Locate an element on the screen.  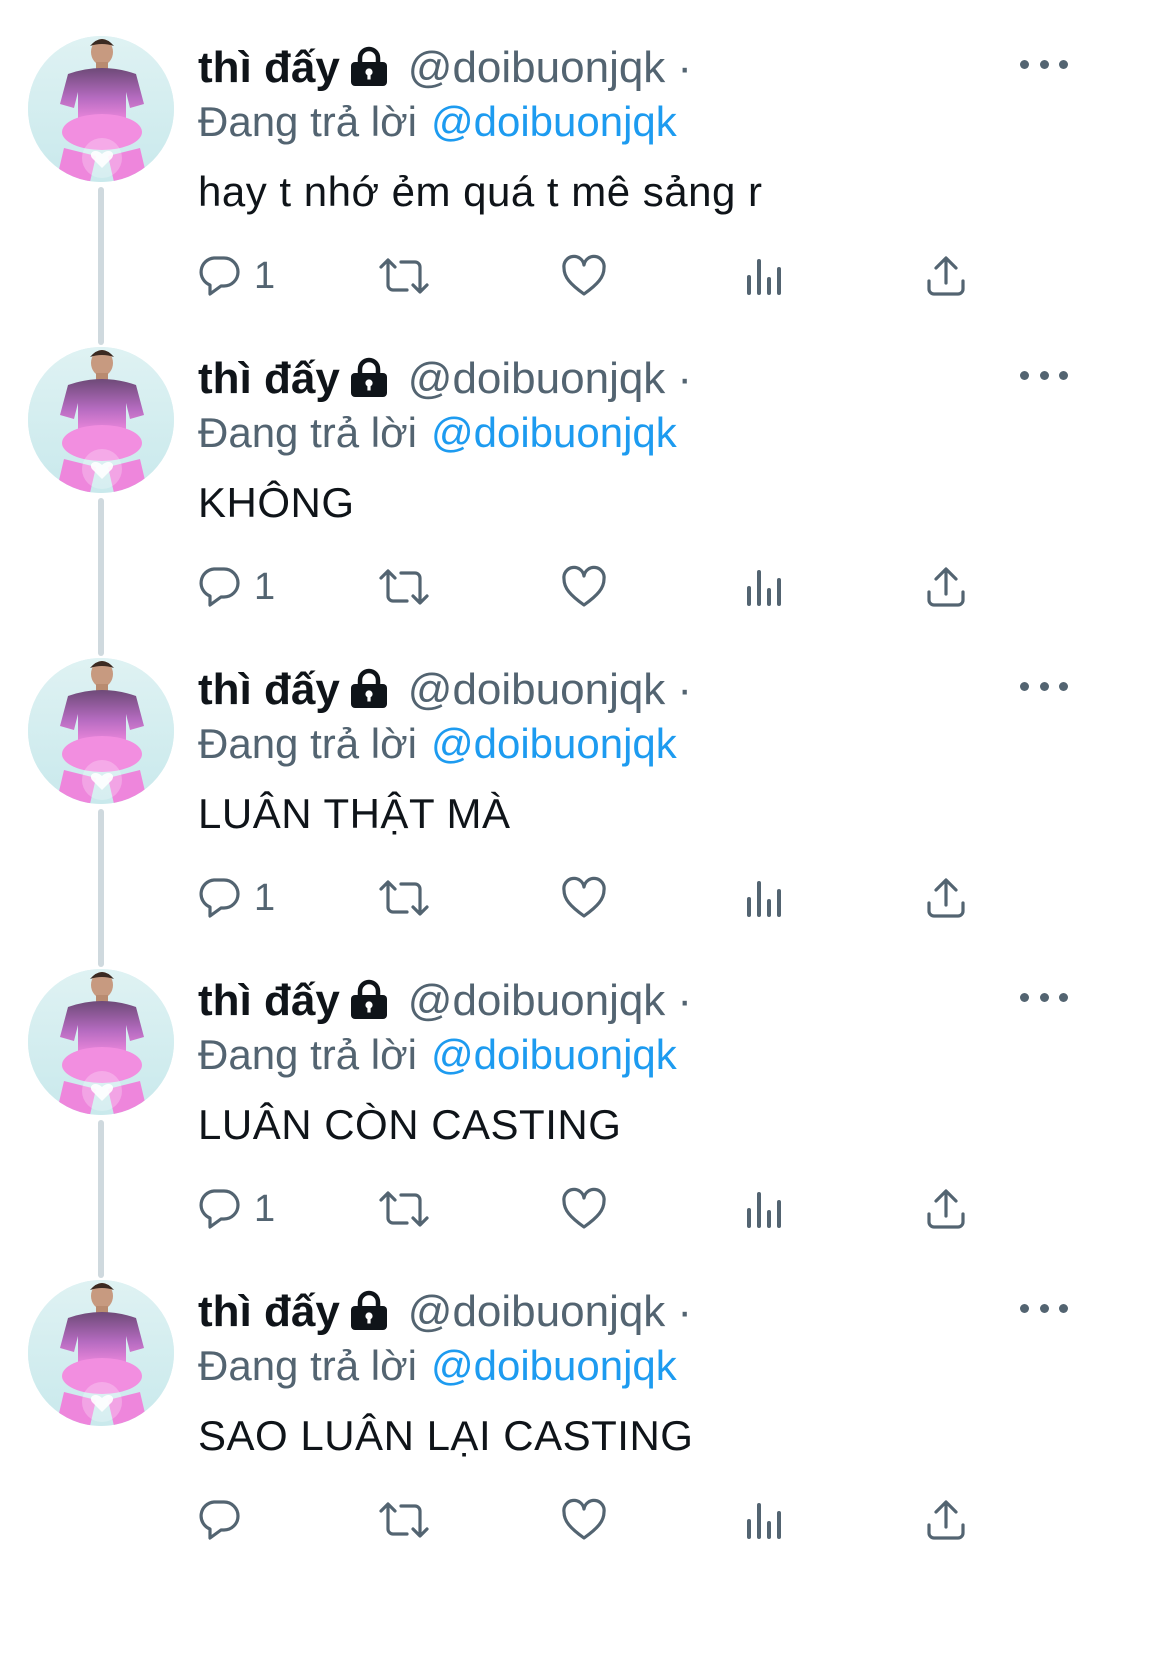
tweet-actions is located at coordinates (596, 1520).